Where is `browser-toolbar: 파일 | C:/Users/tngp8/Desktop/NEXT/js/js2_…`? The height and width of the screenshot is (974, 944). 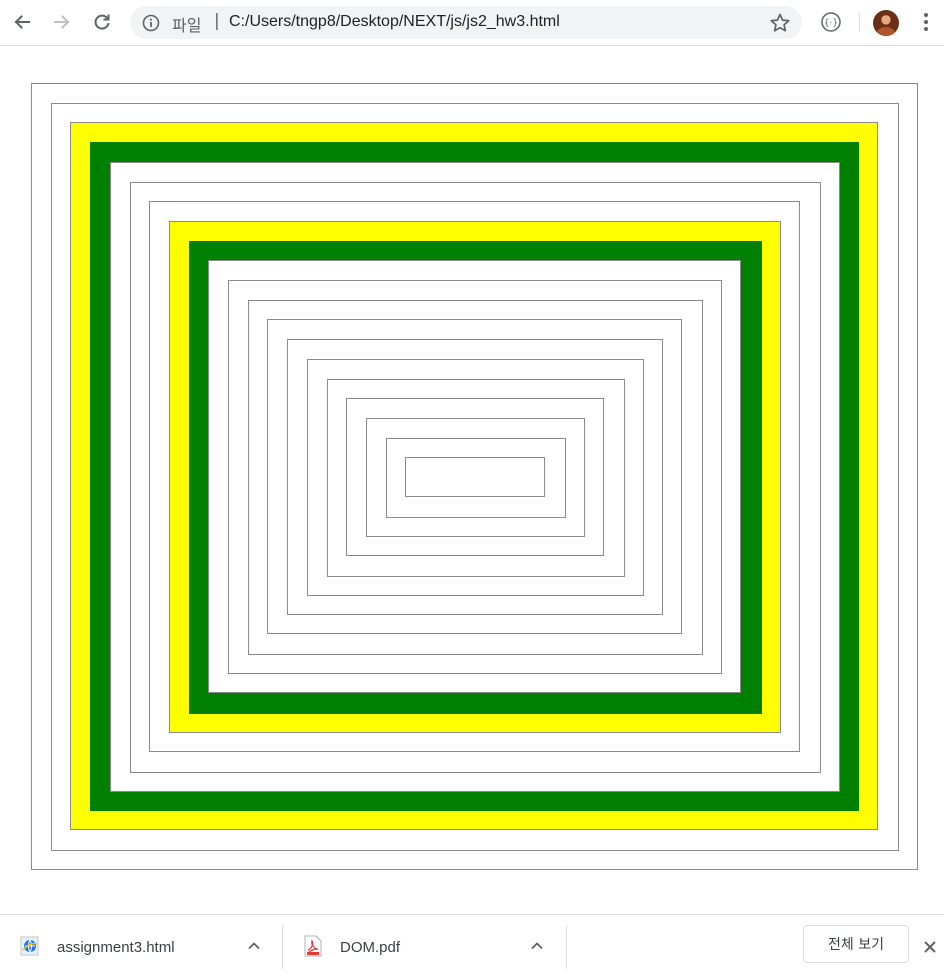
browser-toolbar: 파일 | C:/Users/tngp8/Desktop/NEXT/js/js2_… is located at coordinates (472, 23).